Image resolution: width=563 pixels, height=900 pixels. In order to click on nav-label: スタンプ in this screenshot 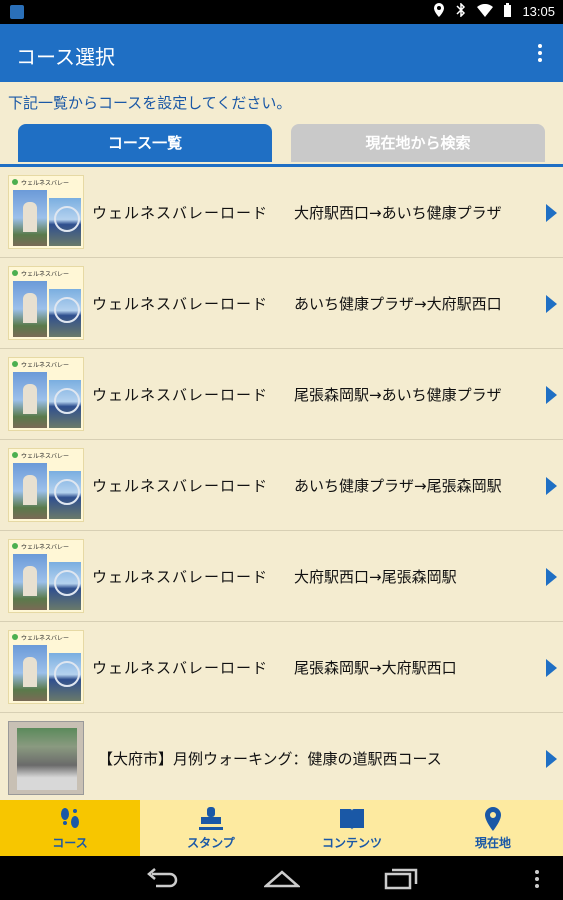, I will do `click(211, 843)`.